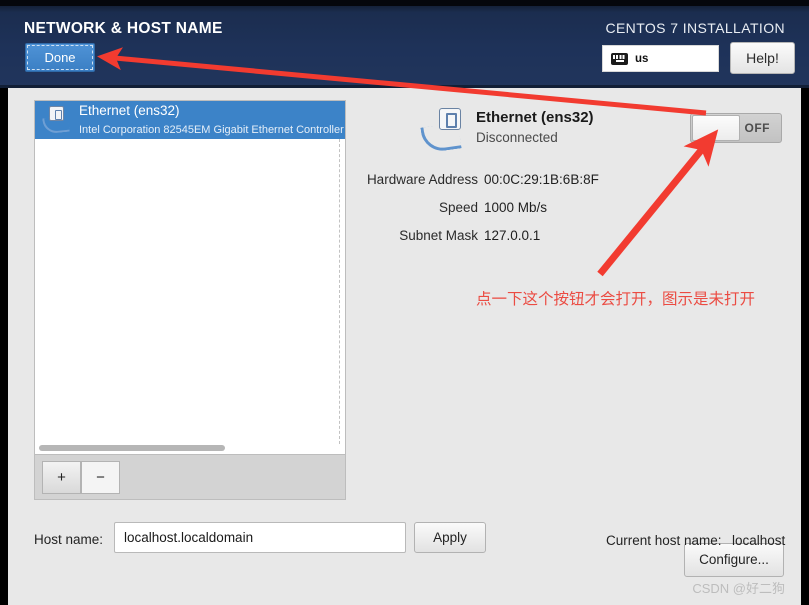 The image size is (809, 605). Describe the element at coordinates (759, 540) in the screenshot. I see `current-hostname-value: localhost` at that location.